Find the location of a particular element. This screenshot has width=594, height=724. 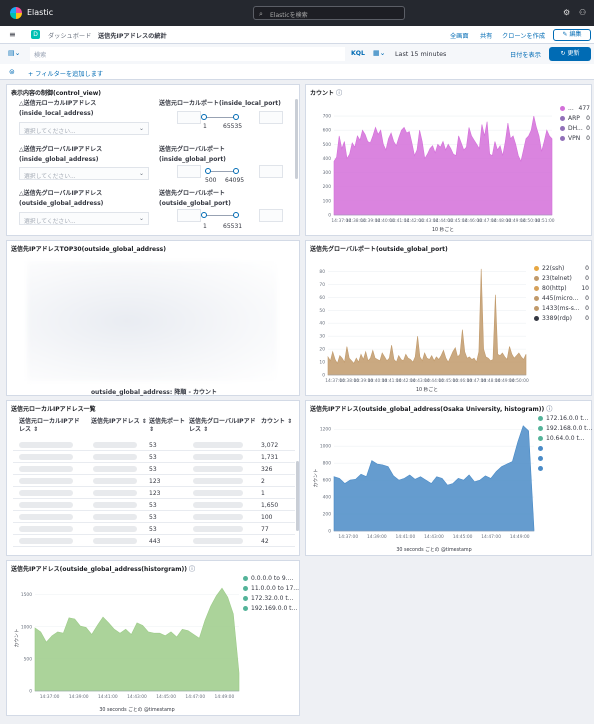

table-row: 443 42 is located at coordinates (154, 541).